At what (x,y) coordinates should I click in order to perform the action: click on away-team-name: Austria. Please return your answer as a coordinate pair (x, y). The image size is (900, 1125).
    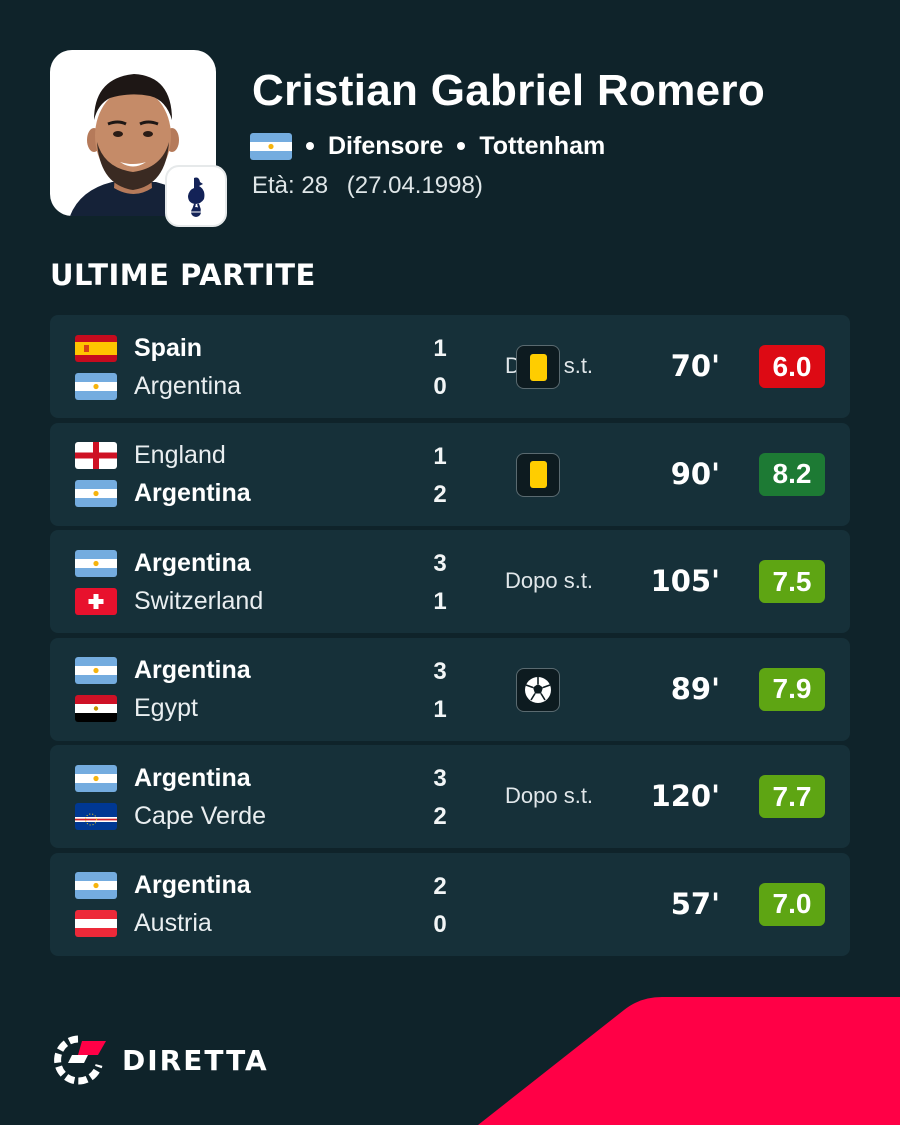
    Looking at the image, I should click on (173, 923).